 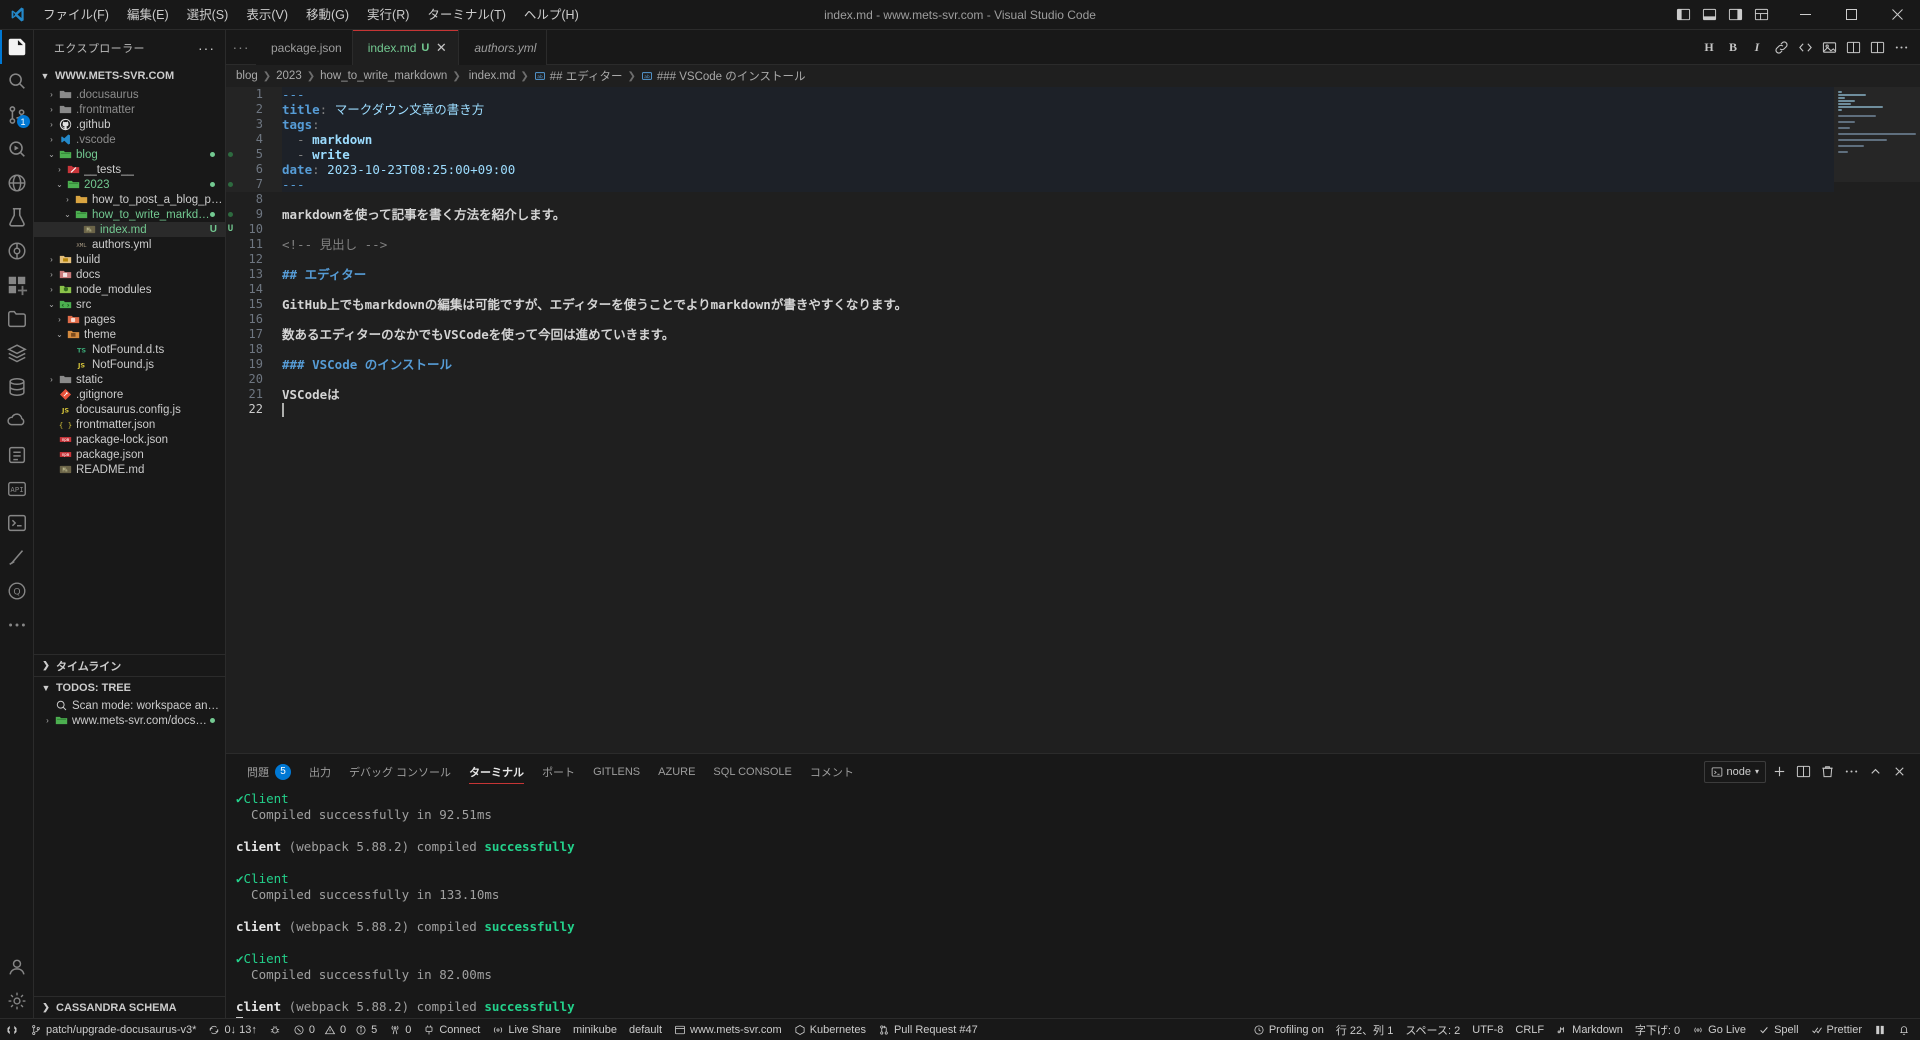 I want to click on status-item-utf-8: UTF-8, so click(x=1487, y=1029).